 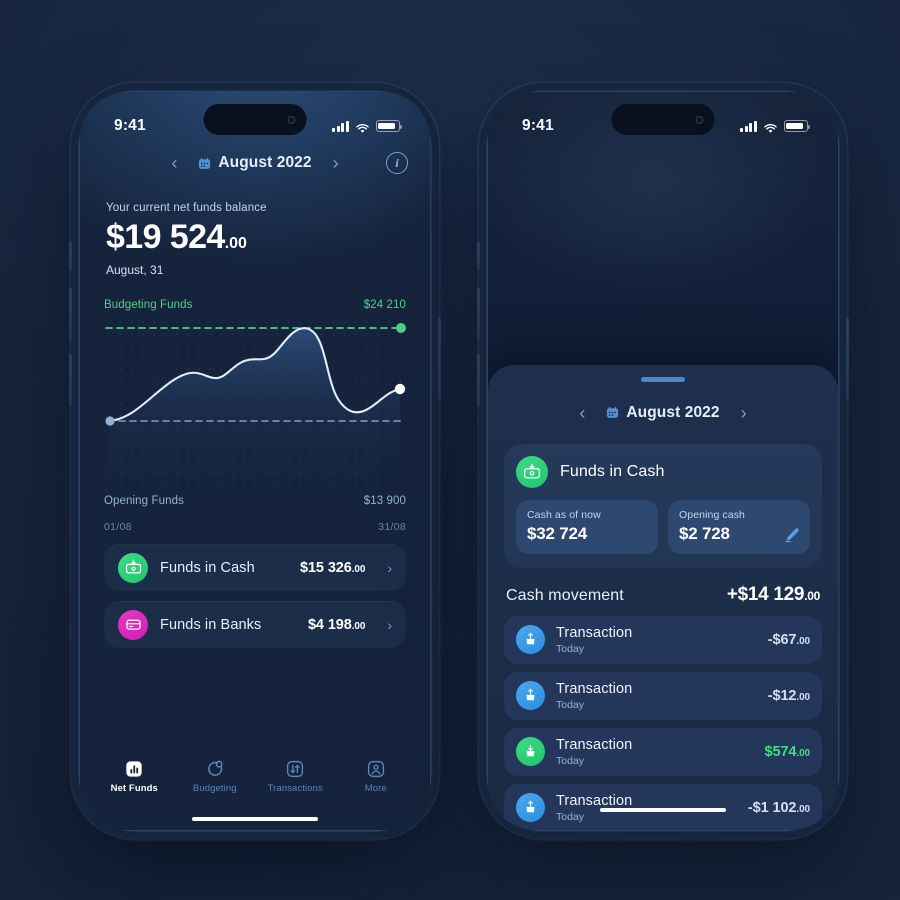 What do you see at coordinates (235, 243) in the screenshot?
I see `balance-amount-cents: .00` at bounding box center [235, 243].